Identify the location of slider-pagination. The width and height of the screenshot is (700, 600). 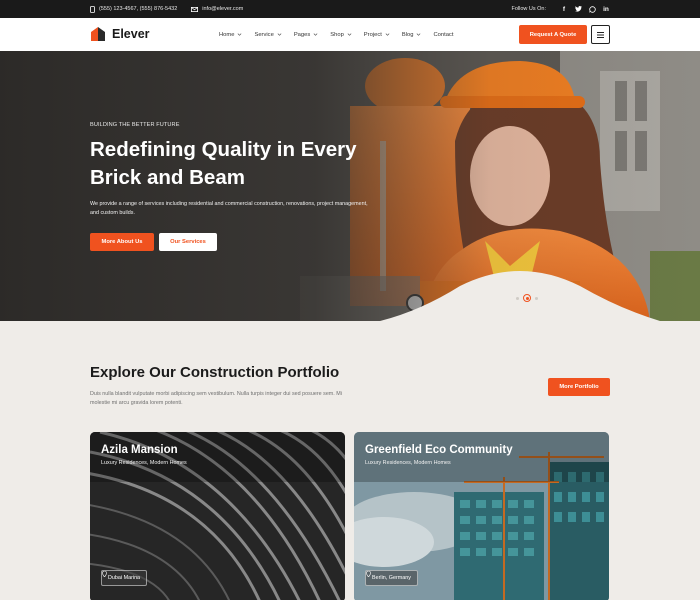
(527, 298).